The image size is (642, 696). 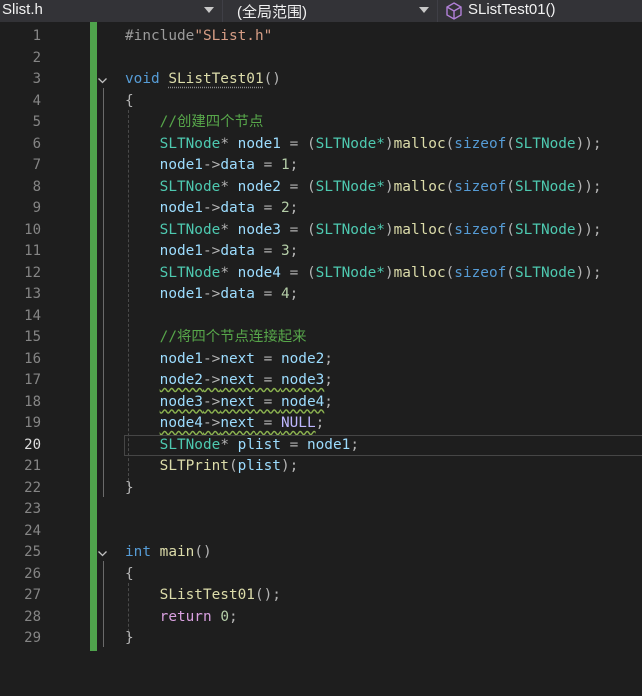 I want to click on code-line: 22 }, so click(x=321, y=489).